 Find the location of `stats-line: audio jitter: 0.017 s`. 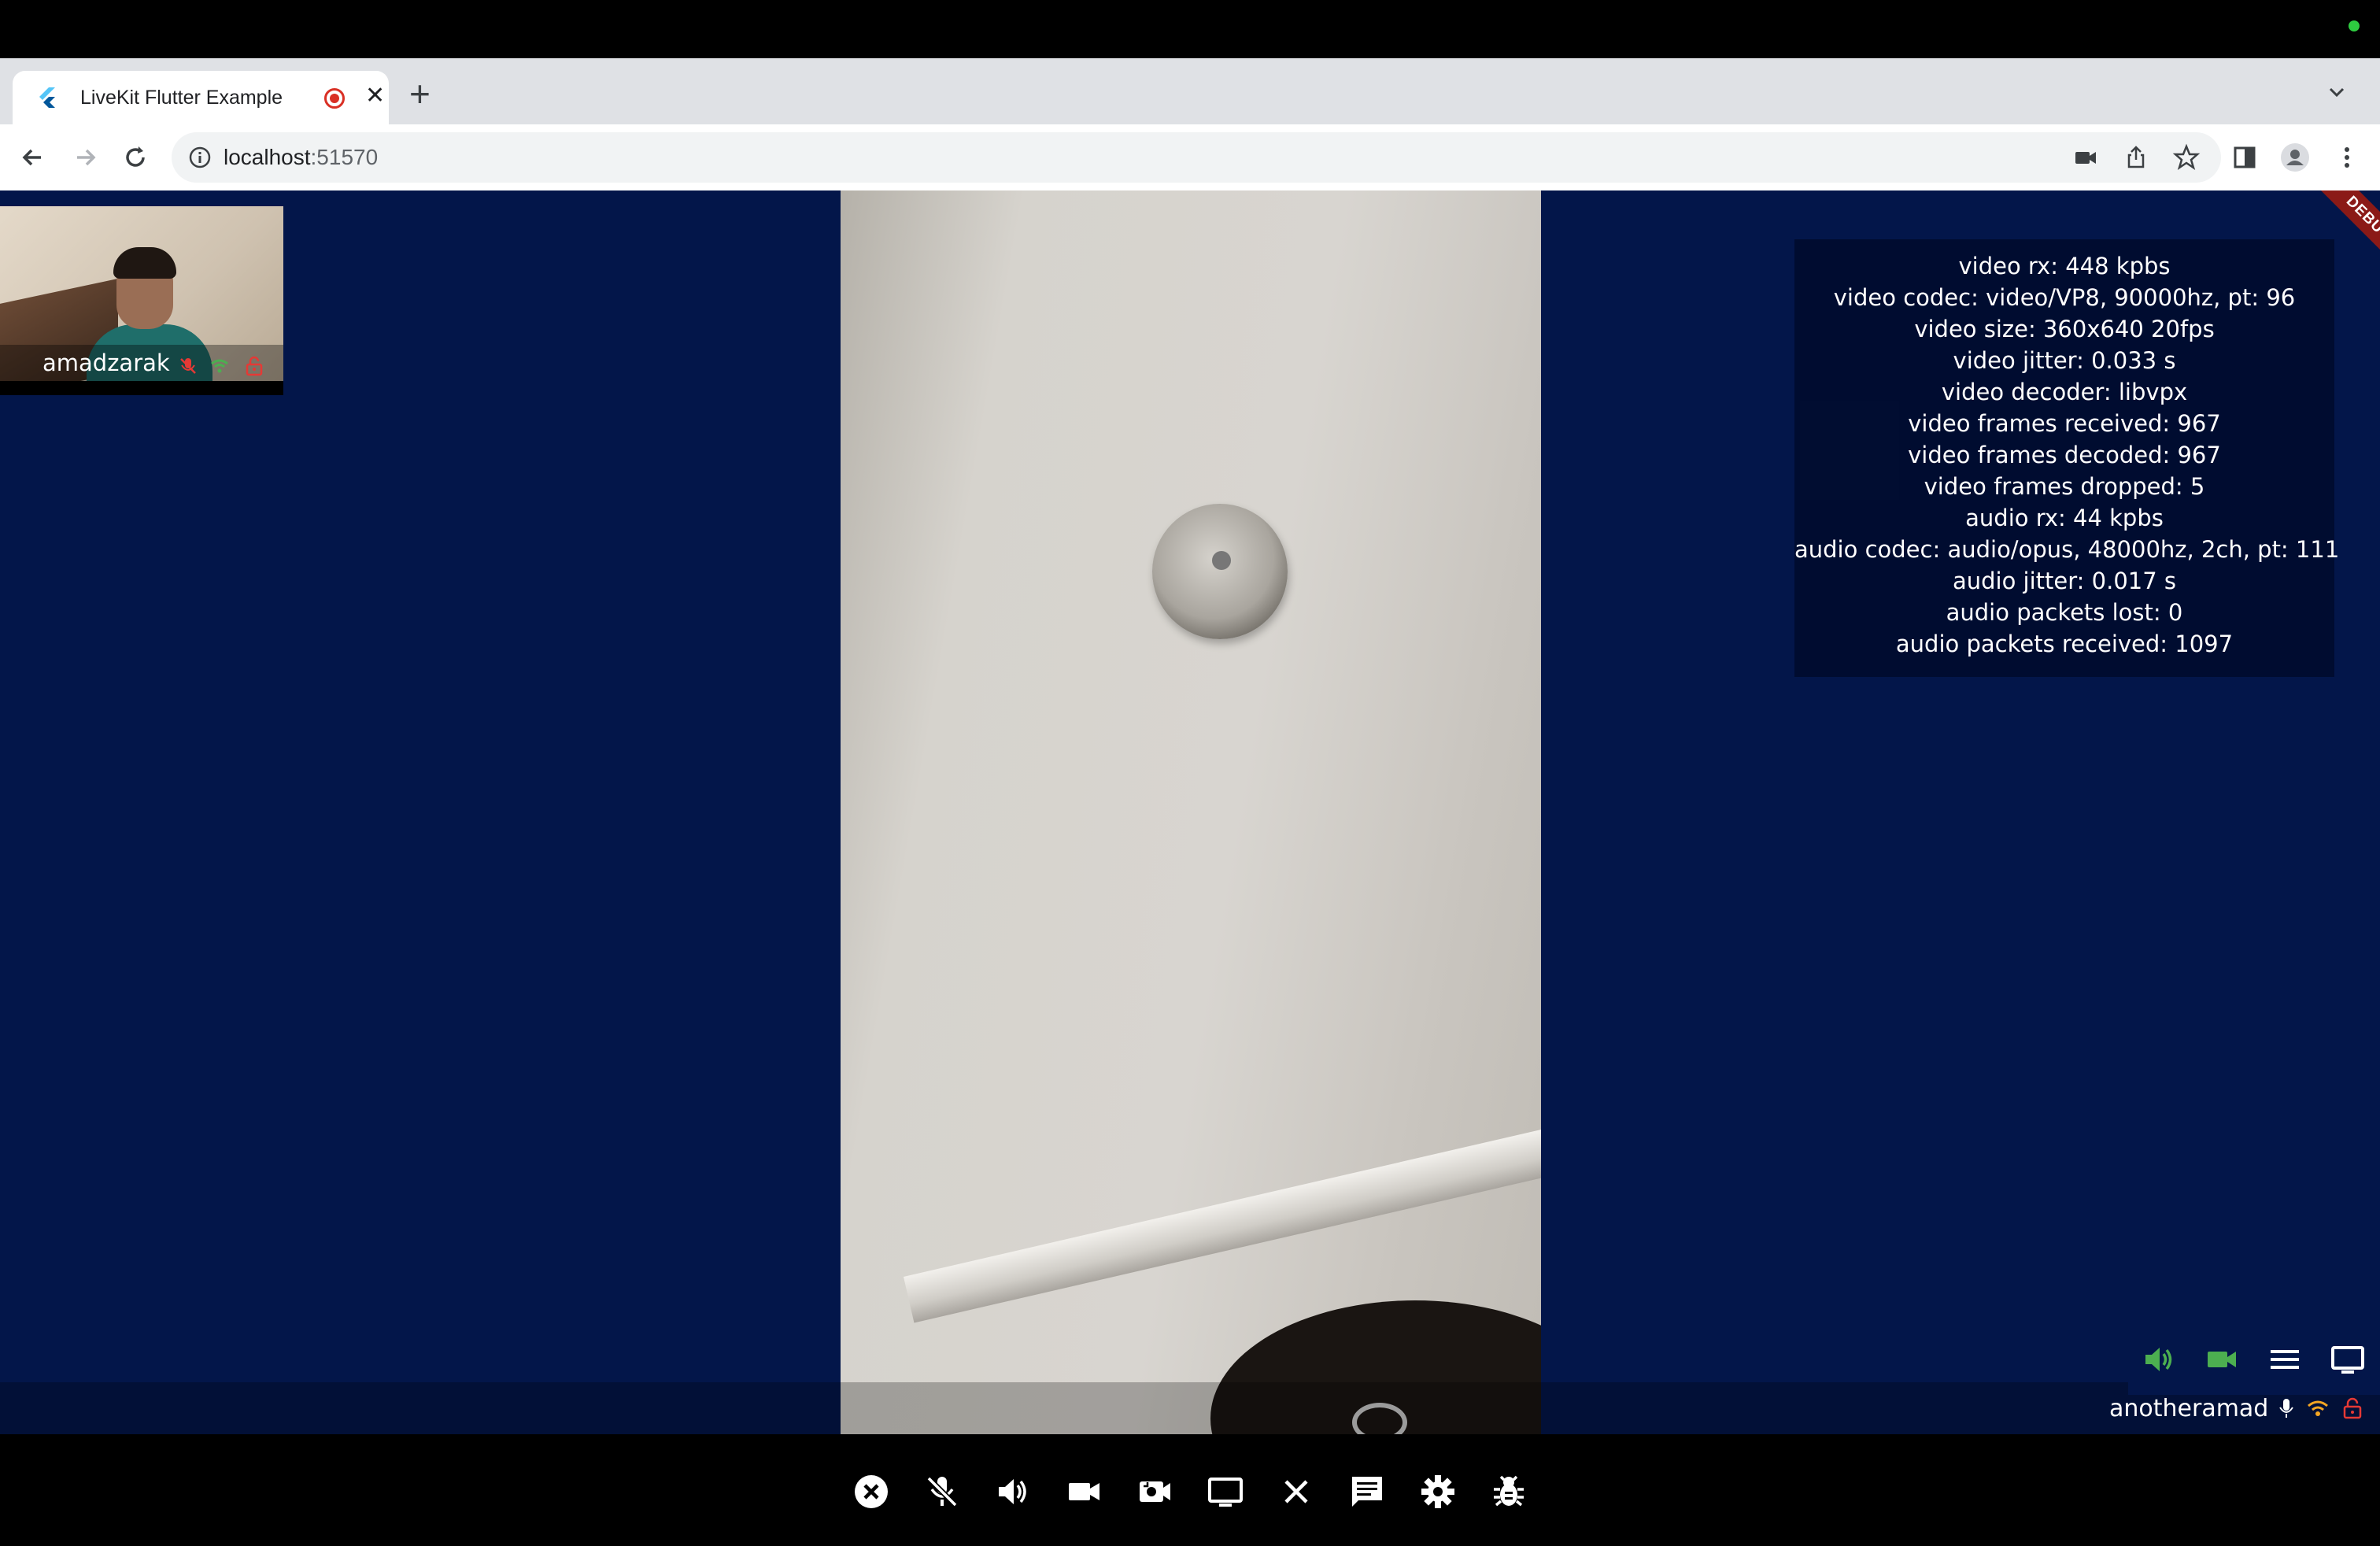

stats-line: audio jitter: 0.017 s is located at coordinates (2064, 581).